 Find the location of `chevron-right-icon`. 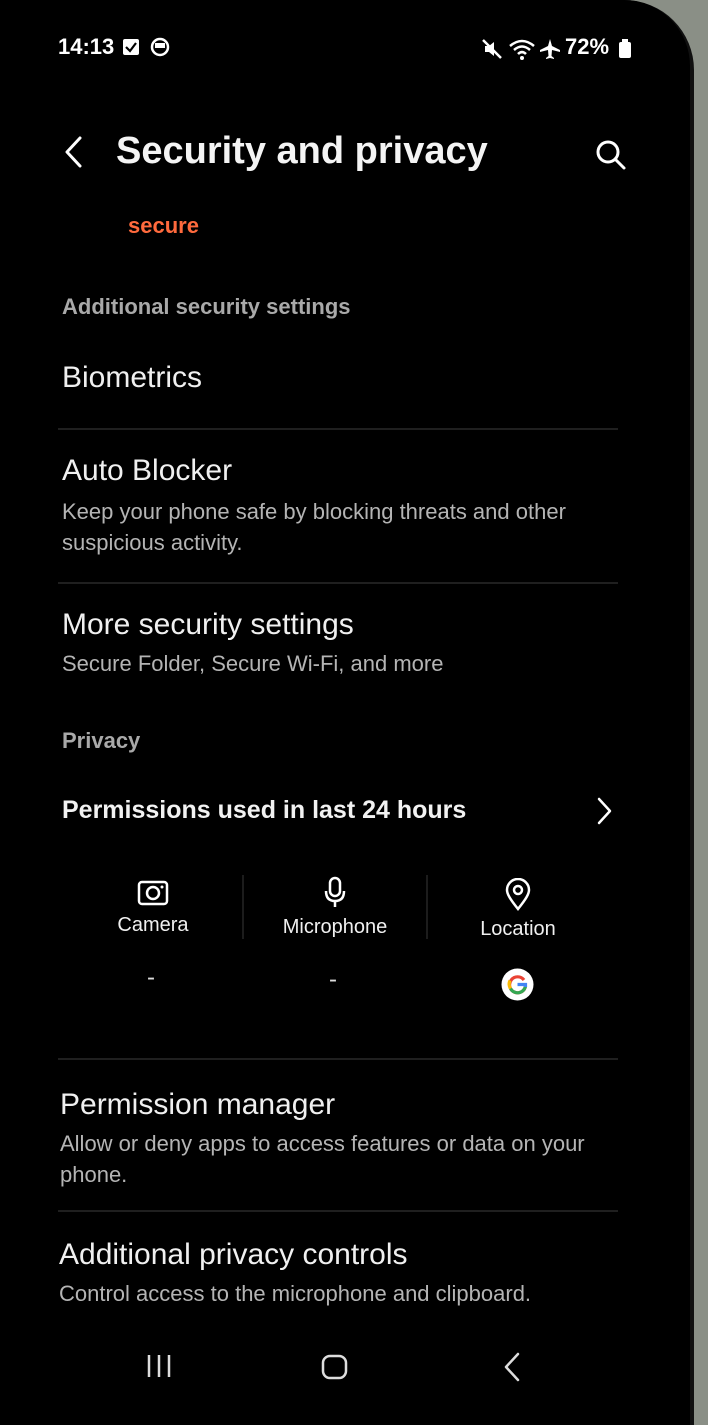

chevron-right-icon is located at coordinates (604, 811).